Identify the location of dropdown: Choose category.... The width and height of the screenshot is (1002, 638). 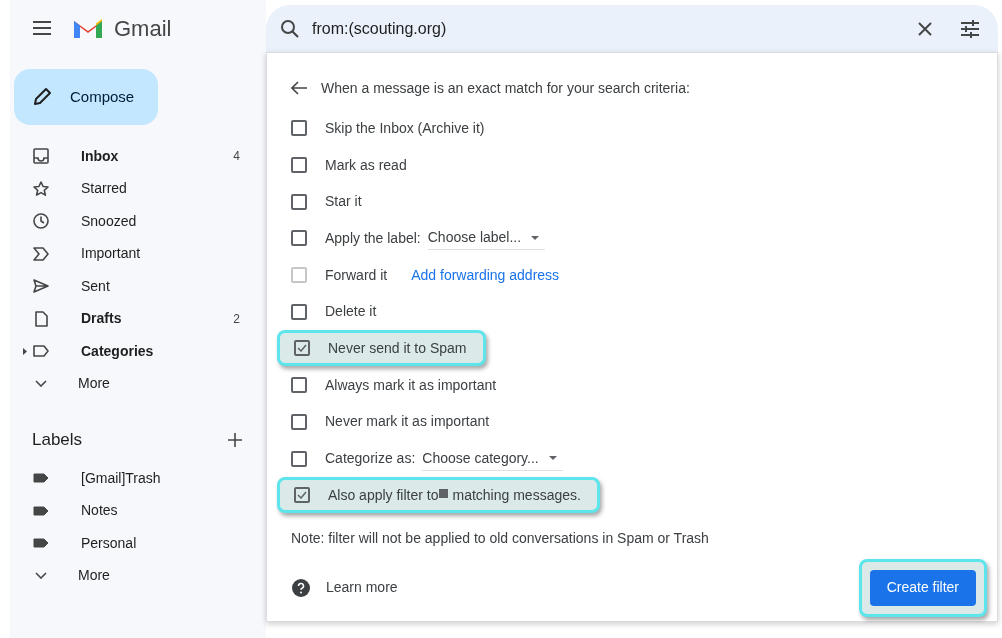
(492, 458).